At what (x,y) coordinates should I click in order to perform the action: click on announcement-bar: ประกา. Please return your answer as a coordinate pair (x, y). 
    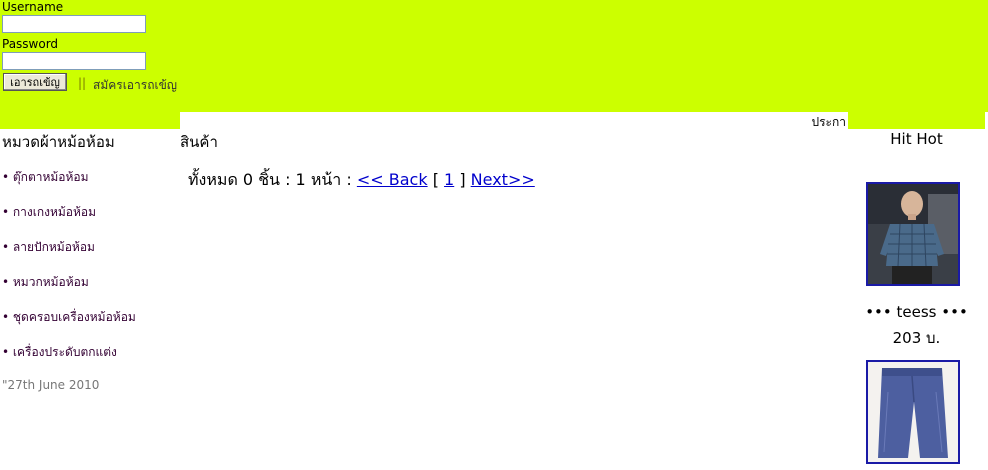
    Looking at the image, I should click on (514, 120).